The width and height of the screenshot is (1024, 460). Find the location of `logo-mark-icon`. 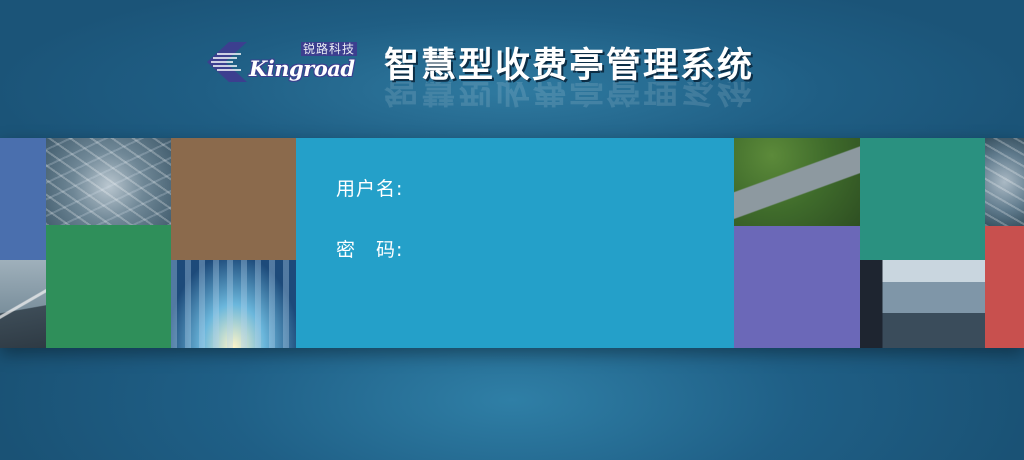

logo-mark-icon is located at coordinates (227, 62).